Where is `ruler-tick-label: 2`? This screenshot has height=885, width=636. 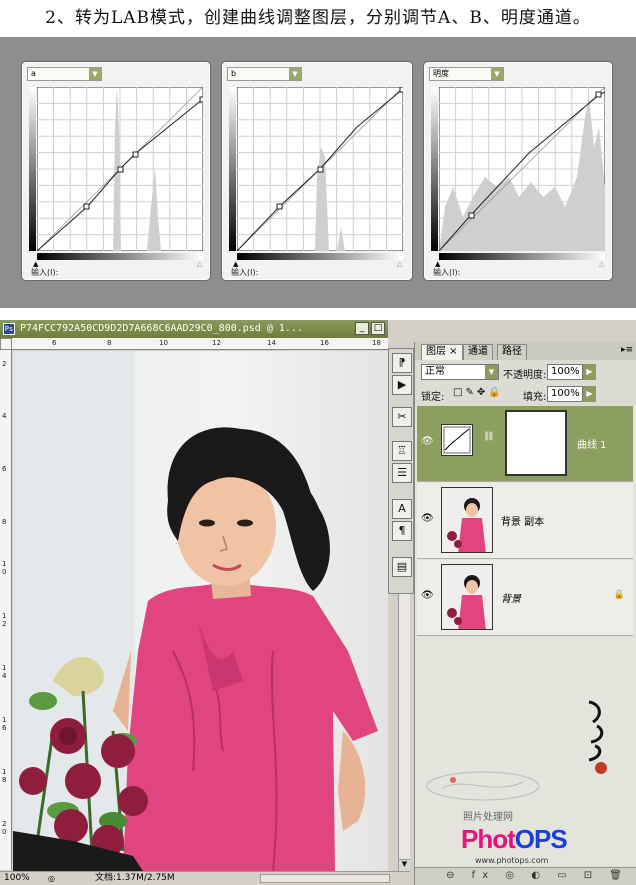
ruler-tick-label: 2 is located at coordinates (4, 364).